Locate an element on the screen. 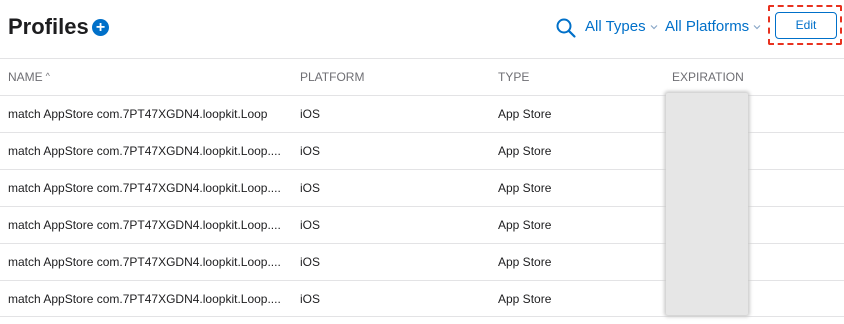  filter-types-dropdown: All Types is located at coordinates (621, 27).